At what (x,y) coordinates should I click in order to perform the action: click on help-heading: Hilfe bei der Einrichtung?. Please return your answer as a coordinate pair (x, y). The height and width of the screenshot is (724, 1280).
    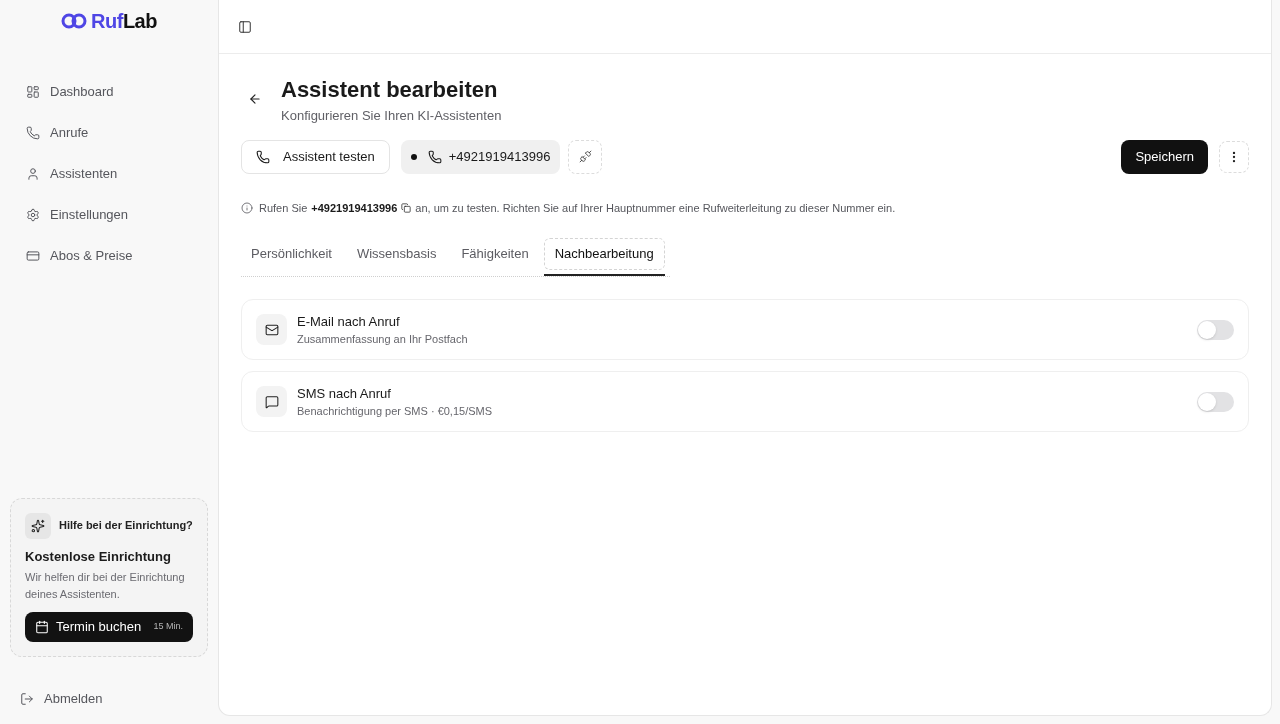
    Looking at the image, I should click on (126, 526).